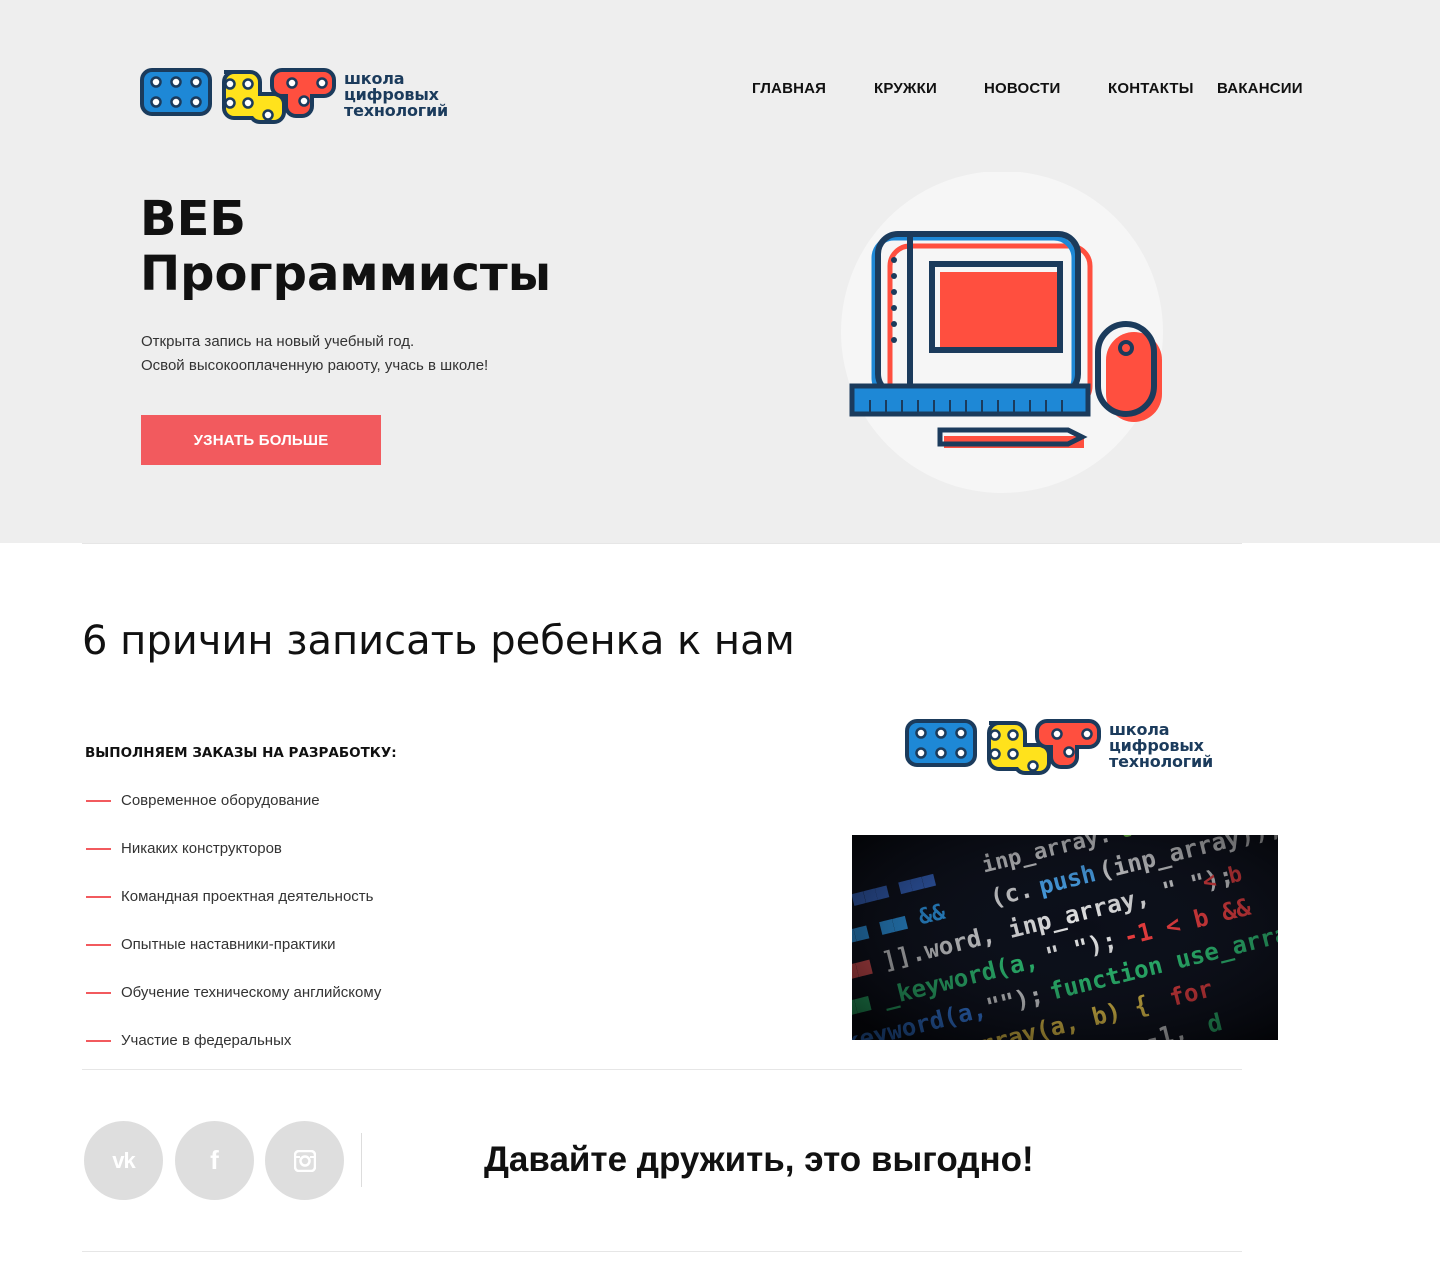 Image resolution: width=1440 pixels, height=1265 pixels. What do you see at coordinates (1161, 746) in the screenshot?
I see `logo-wordmark: школа цифровых технологий` at bounding box center [1161, 746].